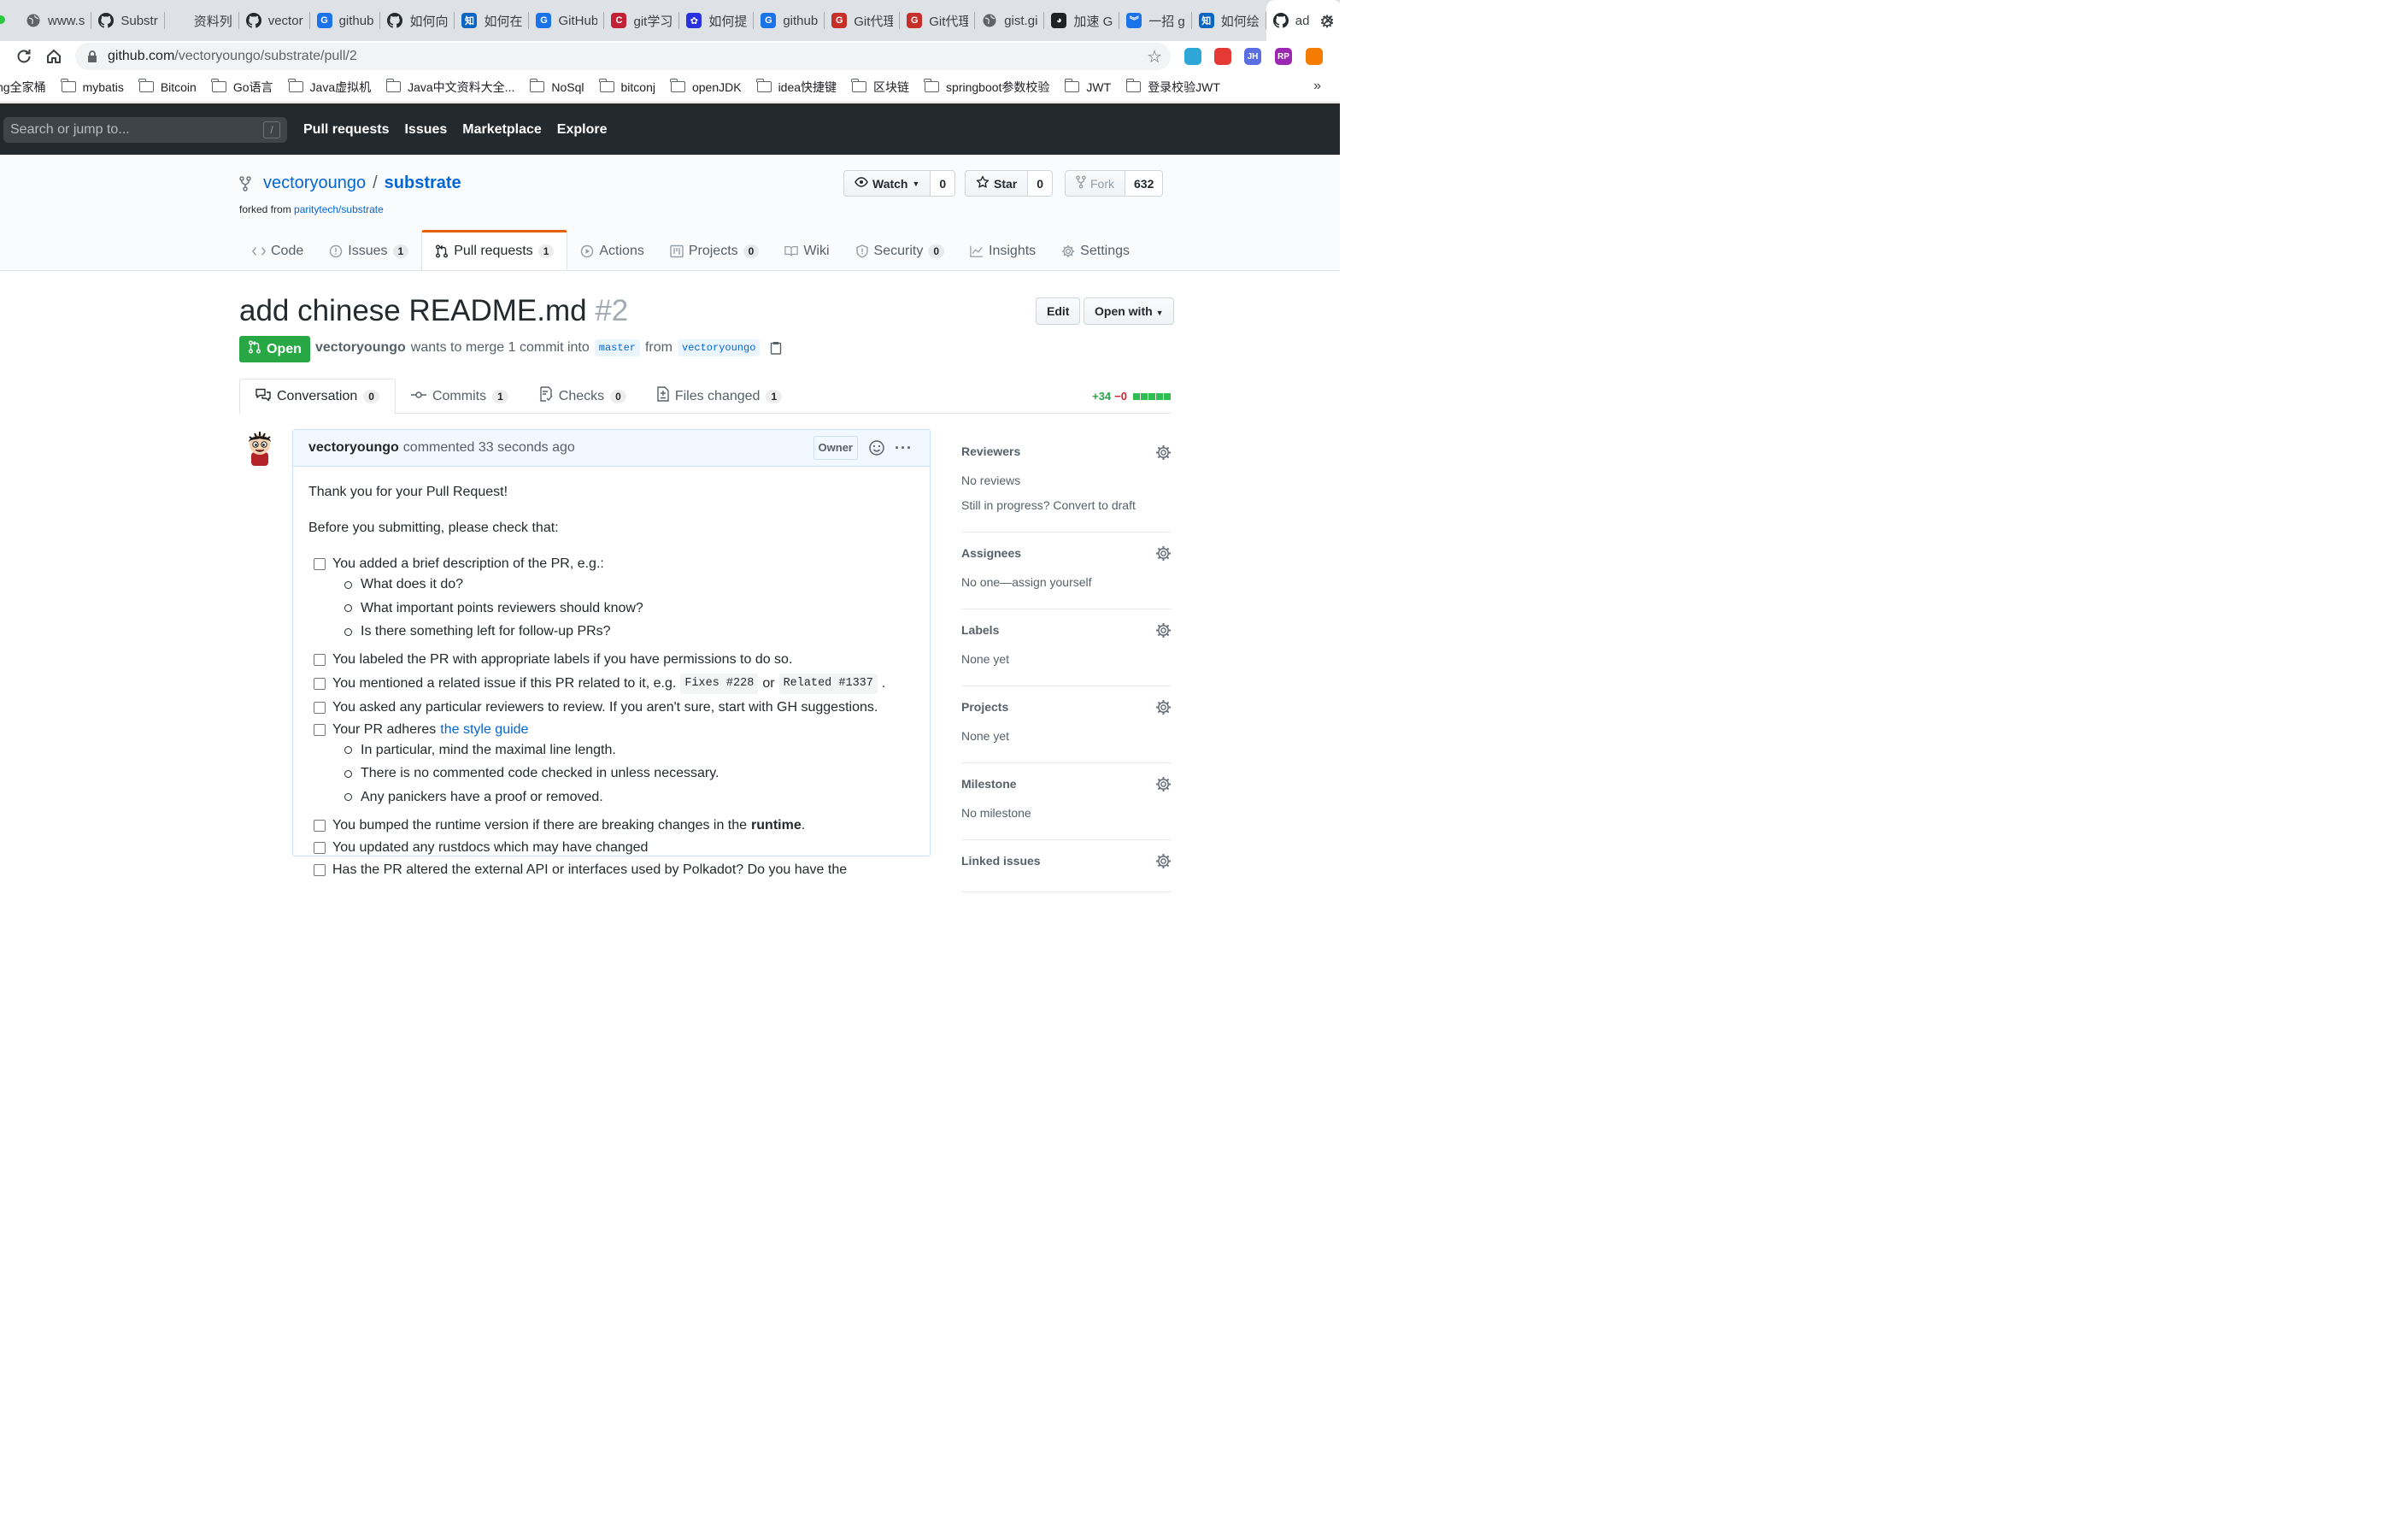 This screenshot has height=1530, width=2408. Describe the element at coordinates (1314, 56) in the screenshot. I see `orange-ext-icon` at that location.